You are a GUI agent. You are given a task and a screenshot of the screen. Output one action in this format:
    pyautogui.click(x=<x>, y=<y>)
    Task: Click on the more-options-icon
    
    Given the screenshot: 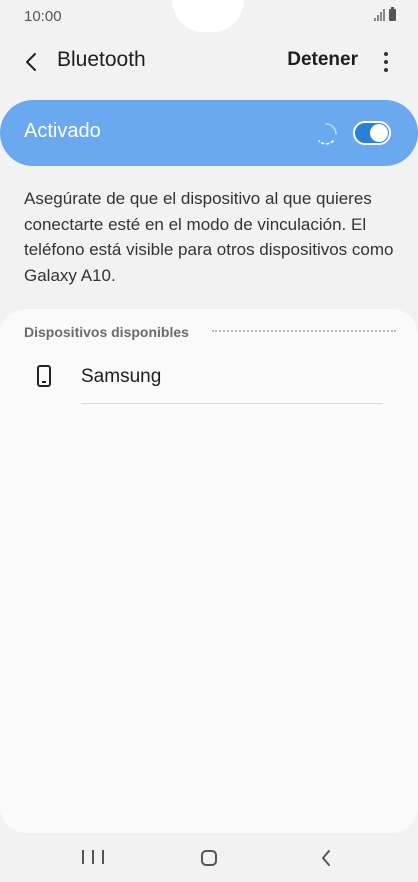 What is the action you would take?
    pyautogui.click(x=386, y=54)
    